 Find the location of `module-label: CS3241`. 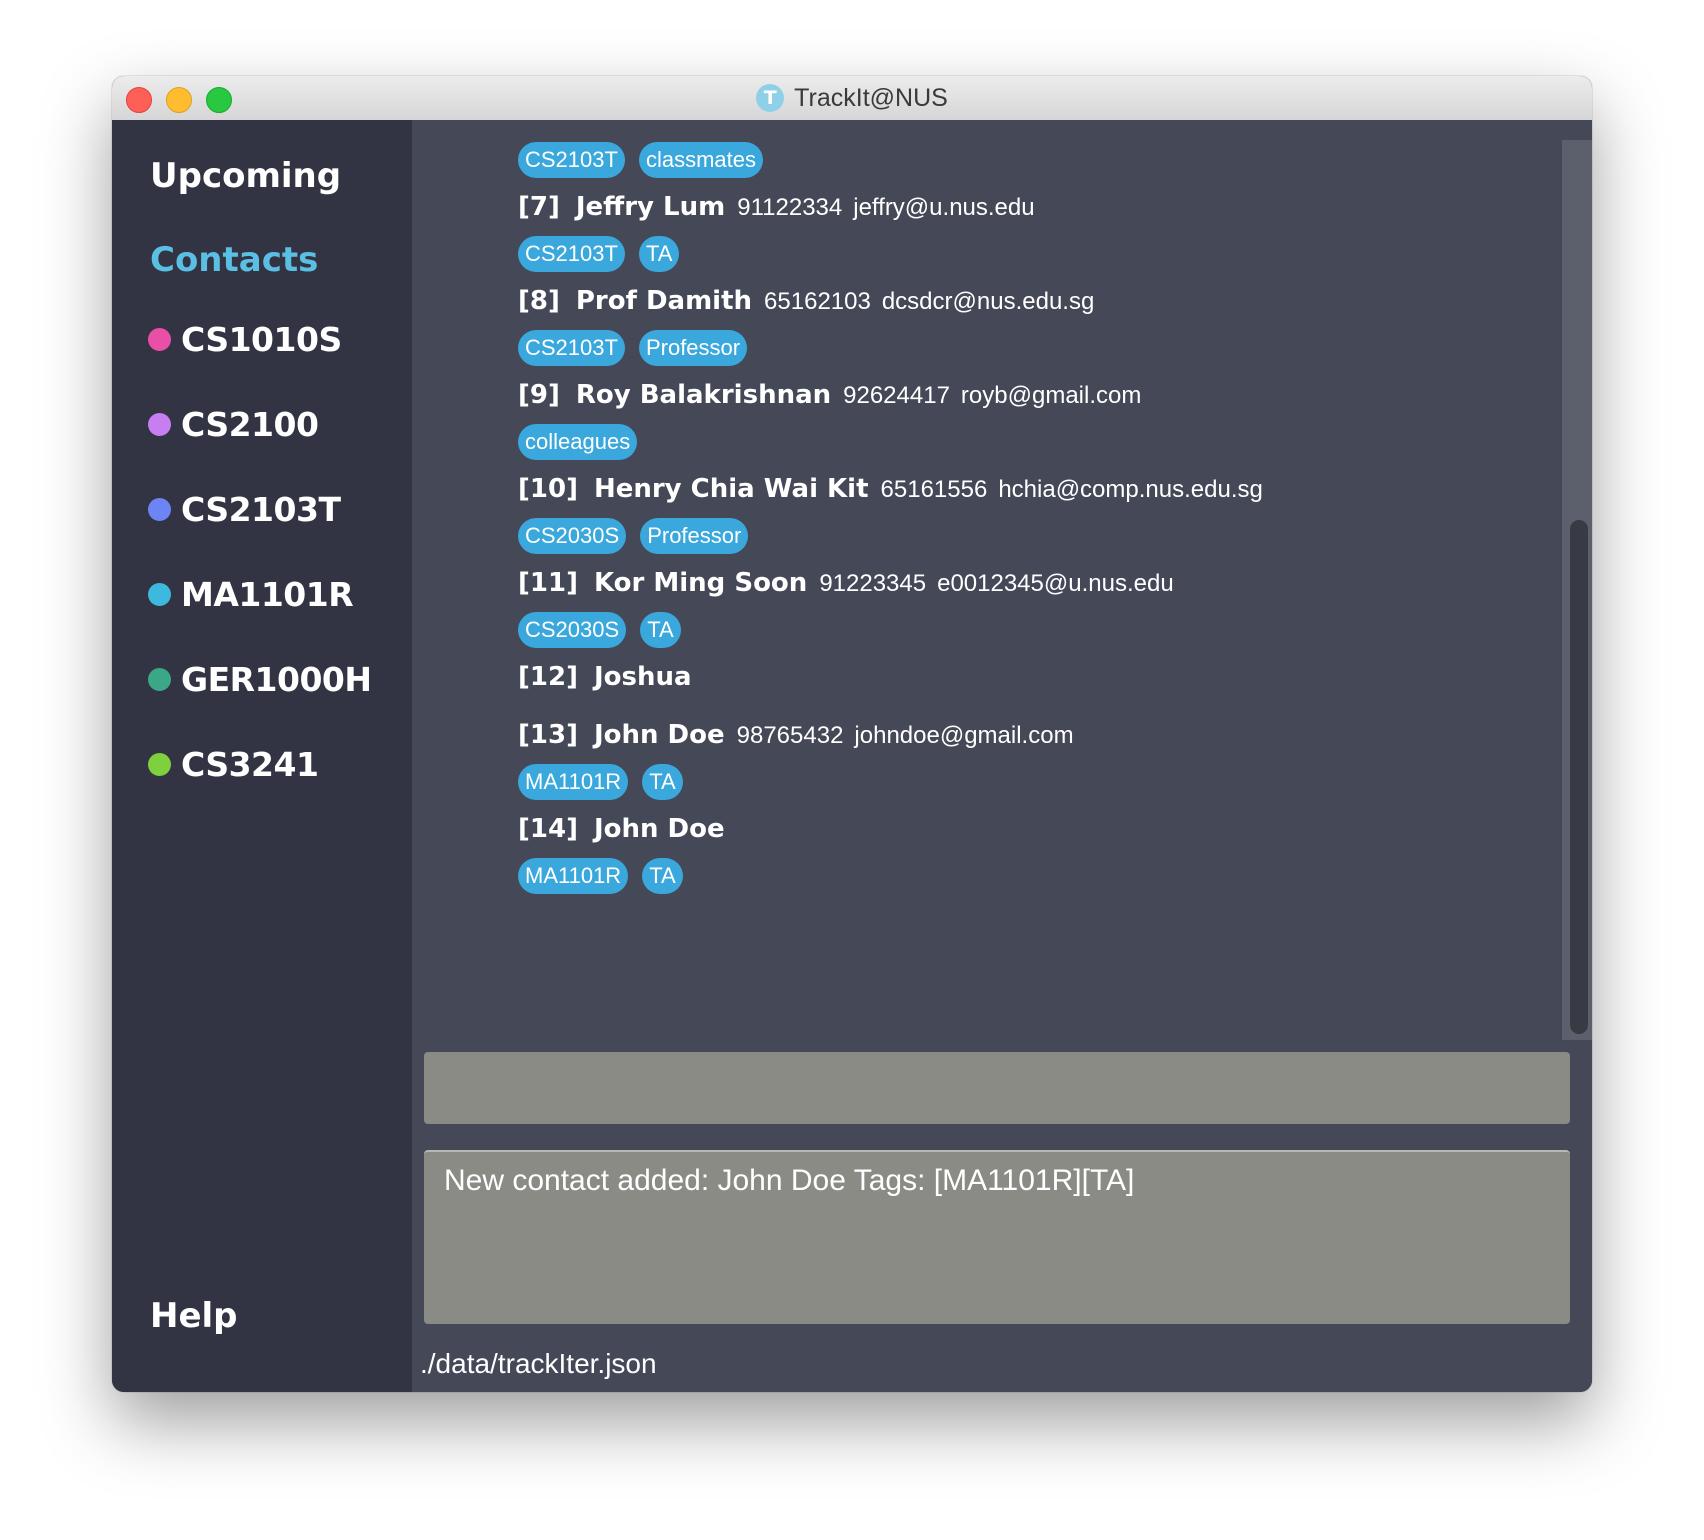

module-label: CS3241 is located at coordinates (250, 764).